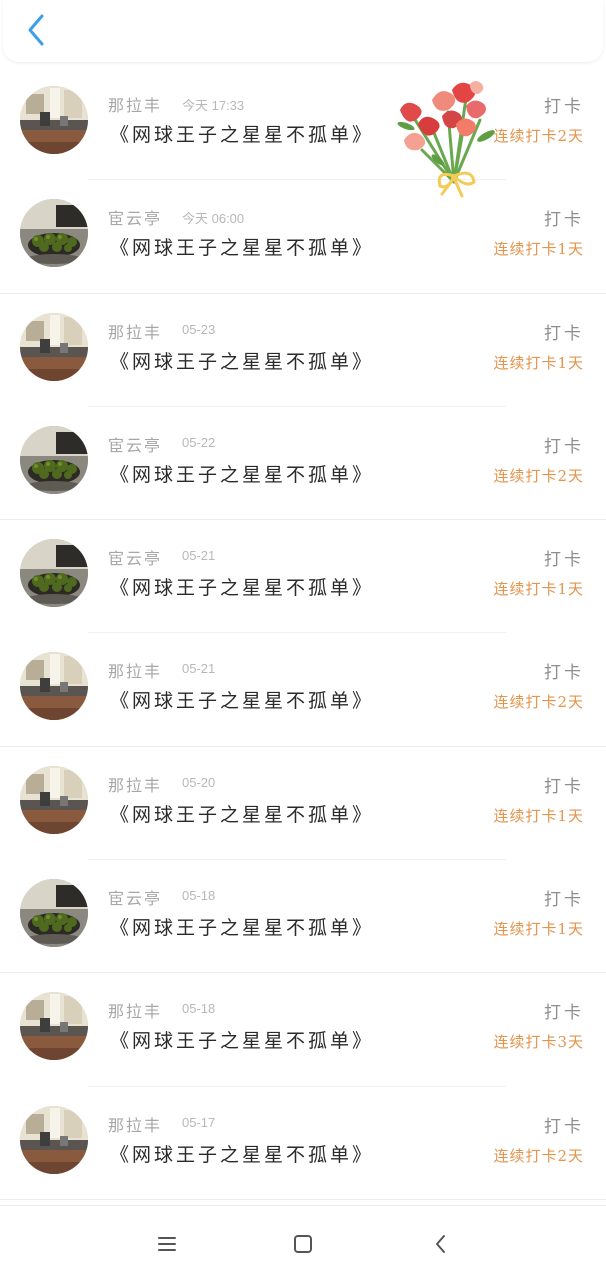 The height and width of the screenshot is (1280, 606). What do you see at coordinates (199, 1122) in the screenshot?
I see `timestamp: 05-17` at bounding box center [199, 1122].